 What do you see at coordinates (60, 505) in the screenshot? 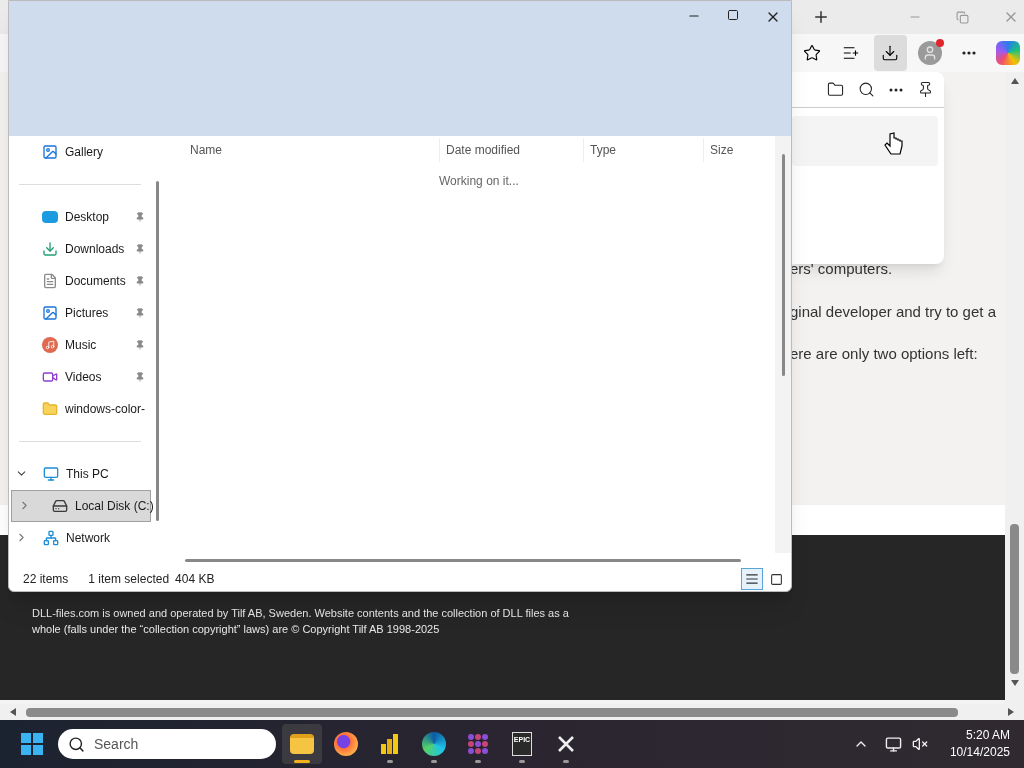
I see `drive-icon` at bounding box center [60, 505].